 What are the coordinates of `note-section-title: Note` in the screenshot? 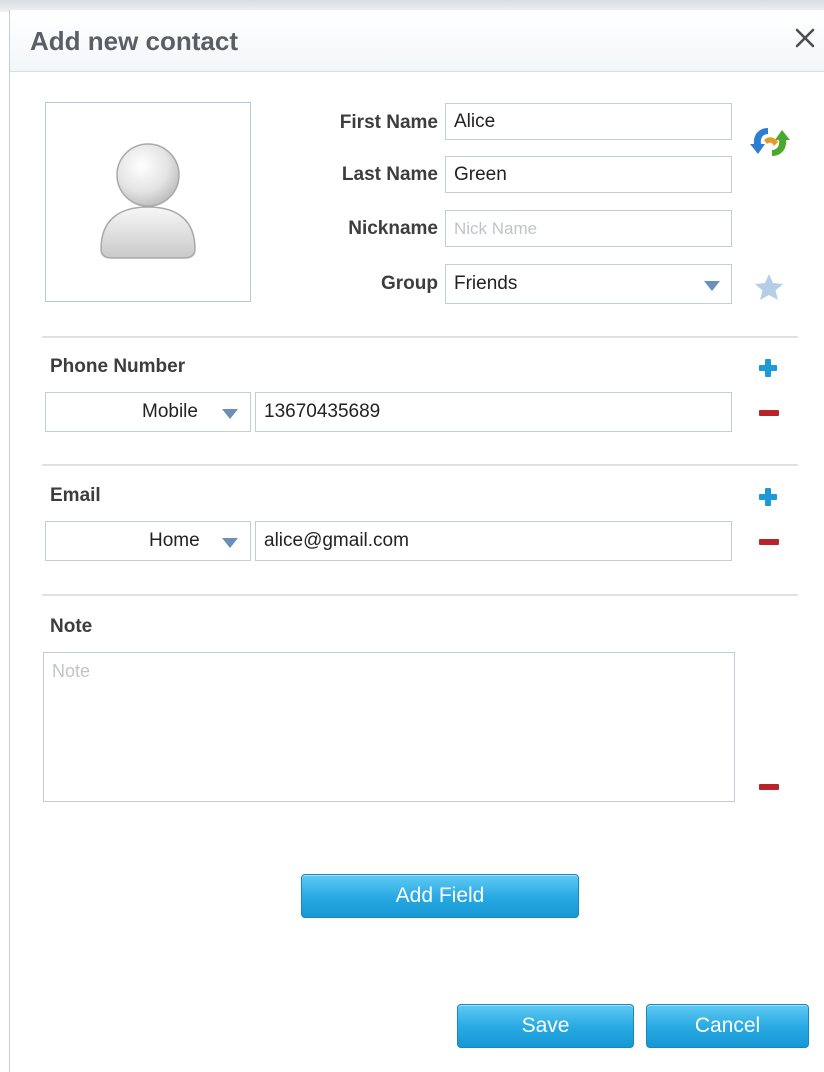 It's located at (71, 626).